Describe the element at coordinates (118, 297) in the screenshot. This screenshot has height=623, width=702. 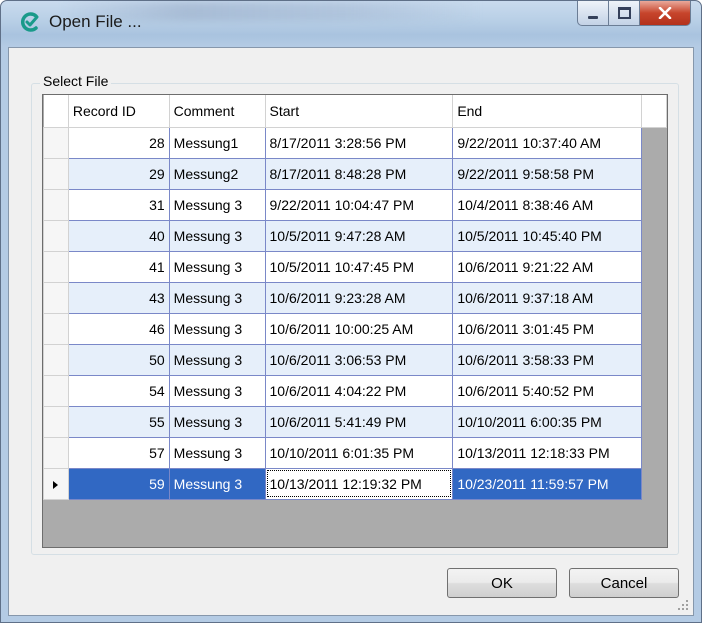
I see `cell-record-id: 43` at that location.